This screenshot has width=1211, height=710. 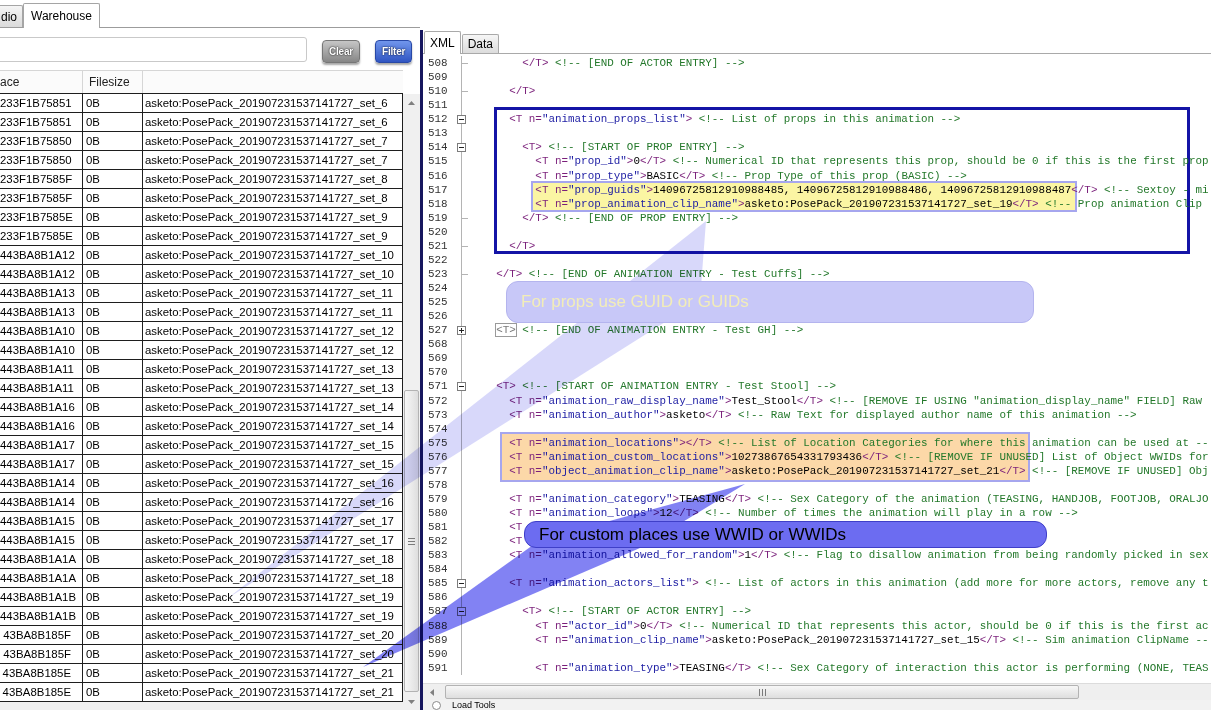 What do you see at coordinates (411, 701) in the screenshot?
I see `down-arrow-icon` at bounding box center [411, 701].